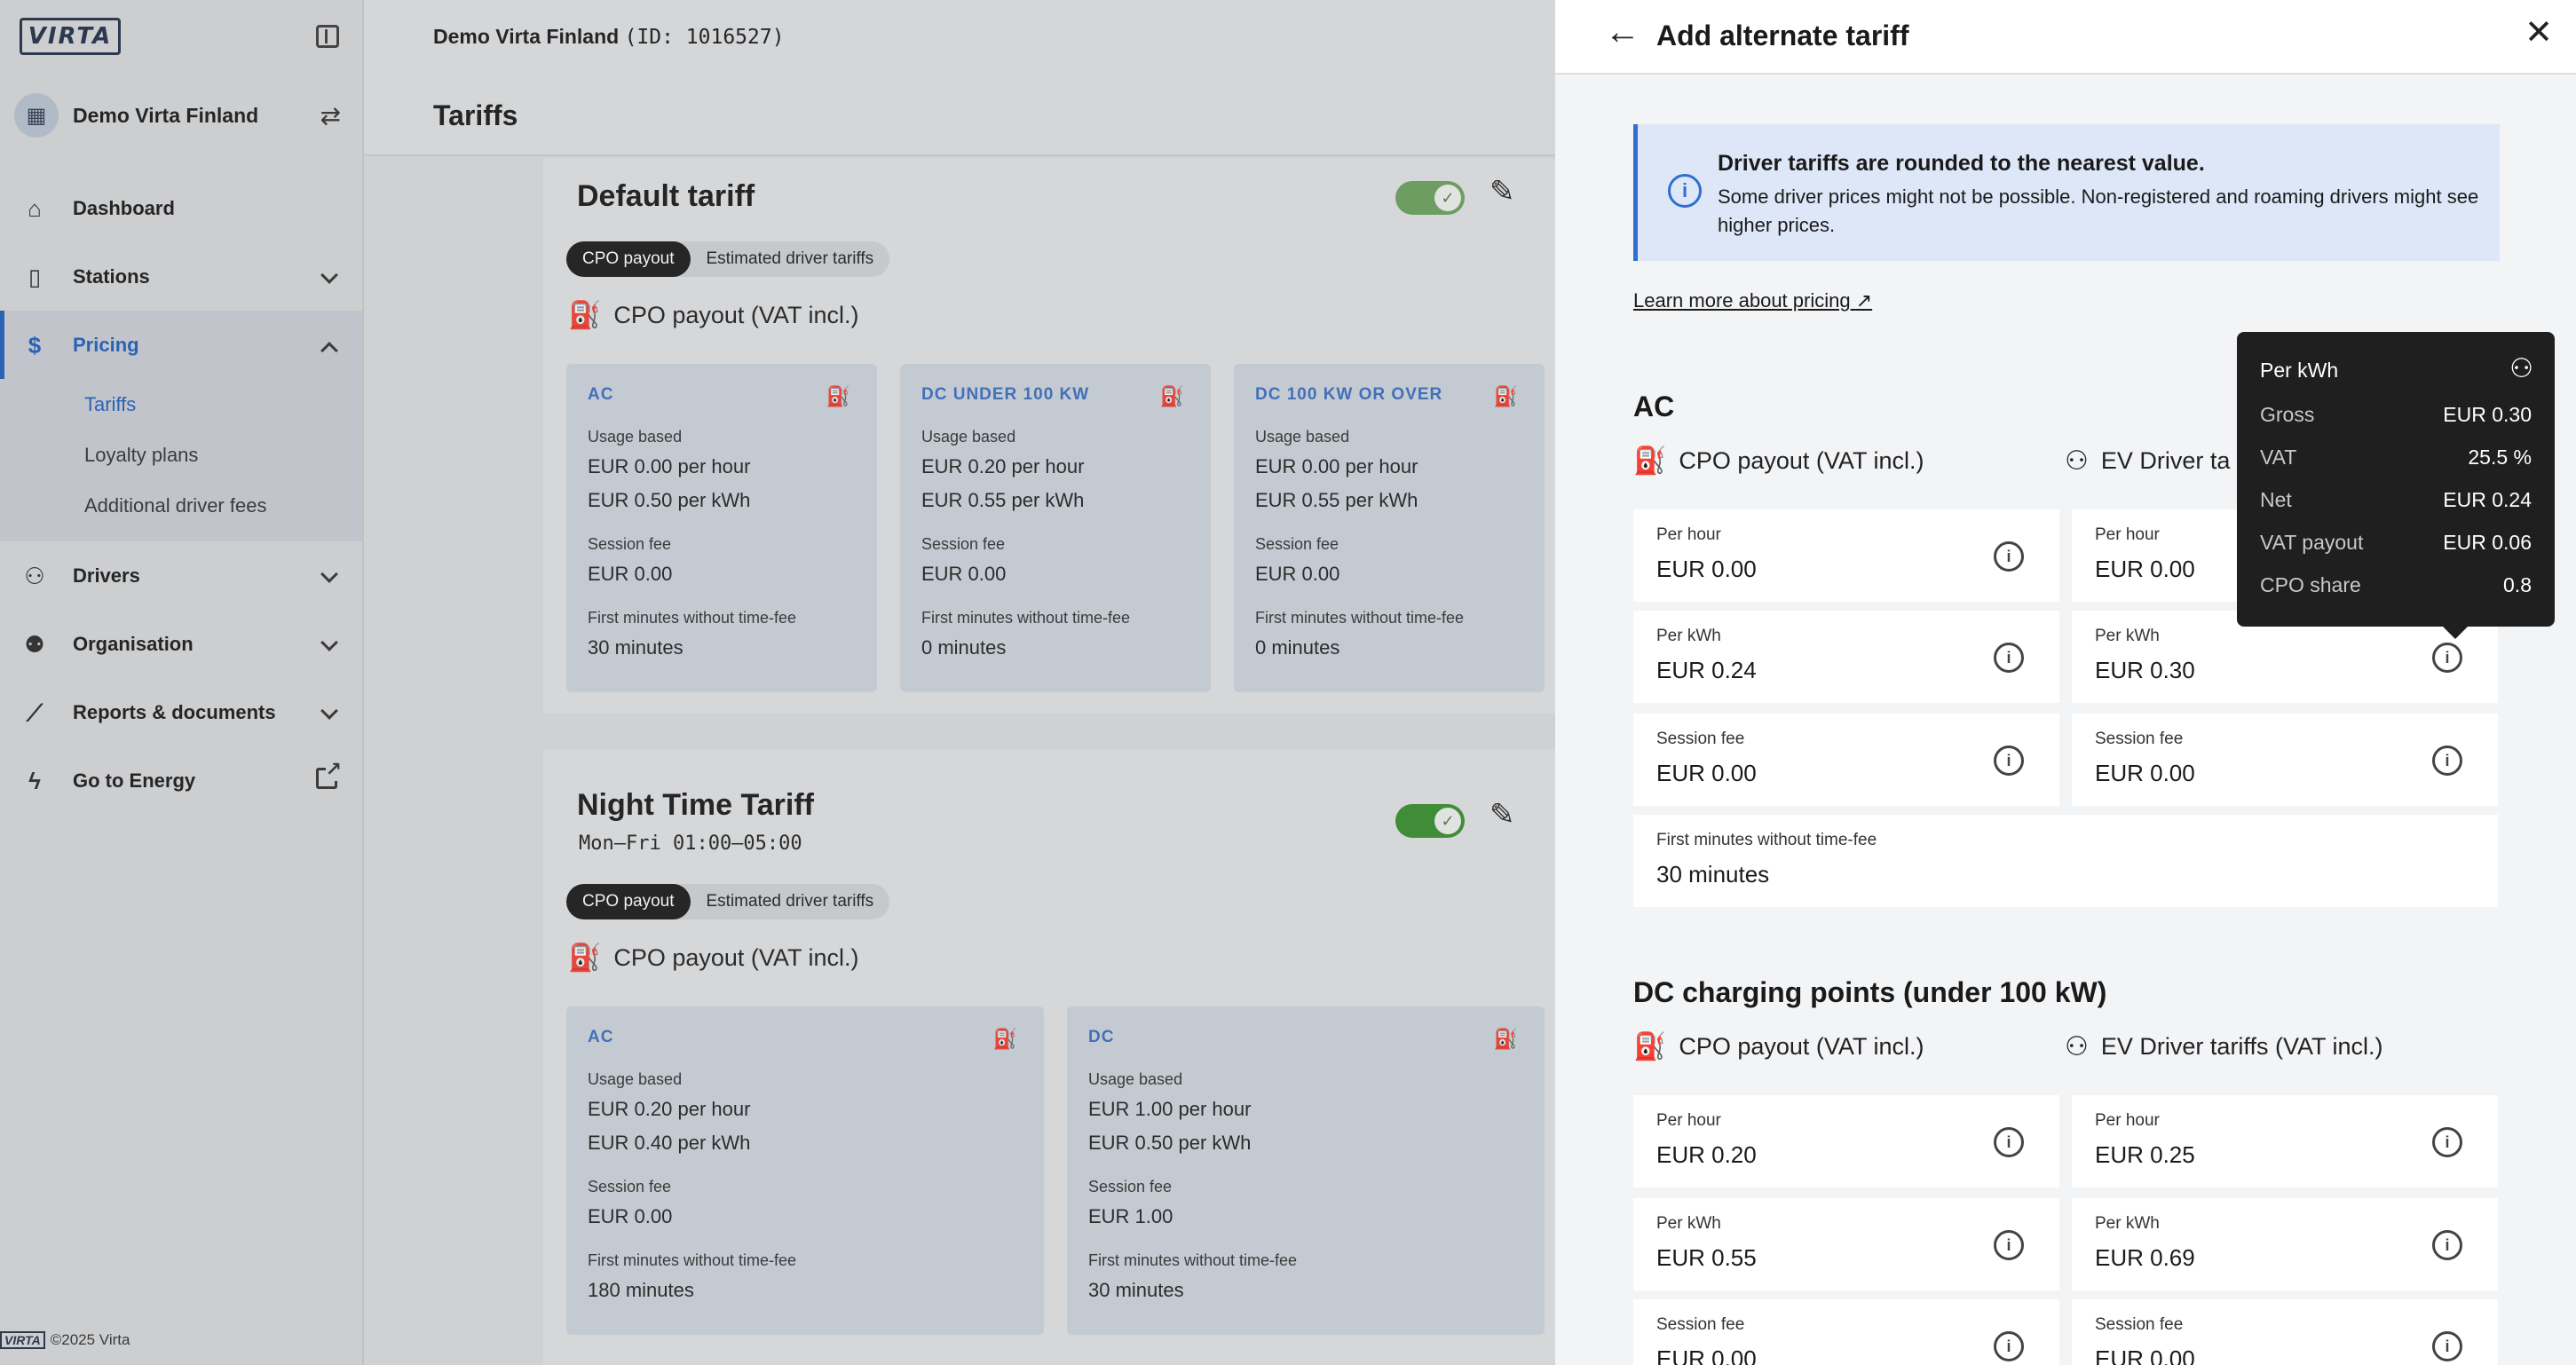  What do you see at coordinates (2396, 584) in the screenshot?
I see `tooltip-row-cpo-share: CPO share 0.8` at bounding box center [2396, 584].